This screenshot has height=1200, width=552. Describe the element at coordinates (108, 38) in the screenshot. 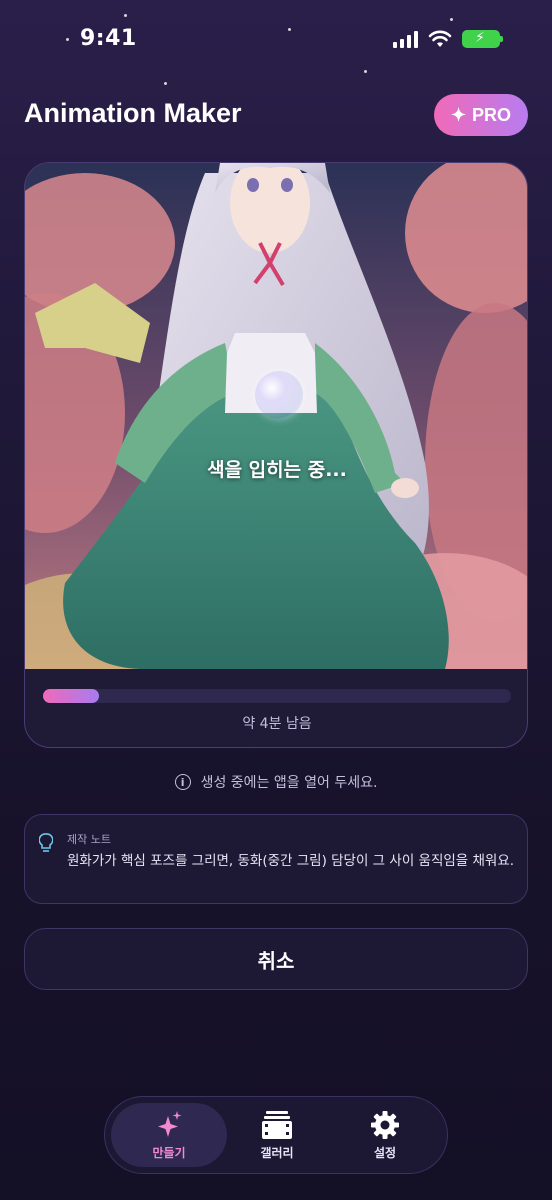

I see `status-time: 9:41` at that location.